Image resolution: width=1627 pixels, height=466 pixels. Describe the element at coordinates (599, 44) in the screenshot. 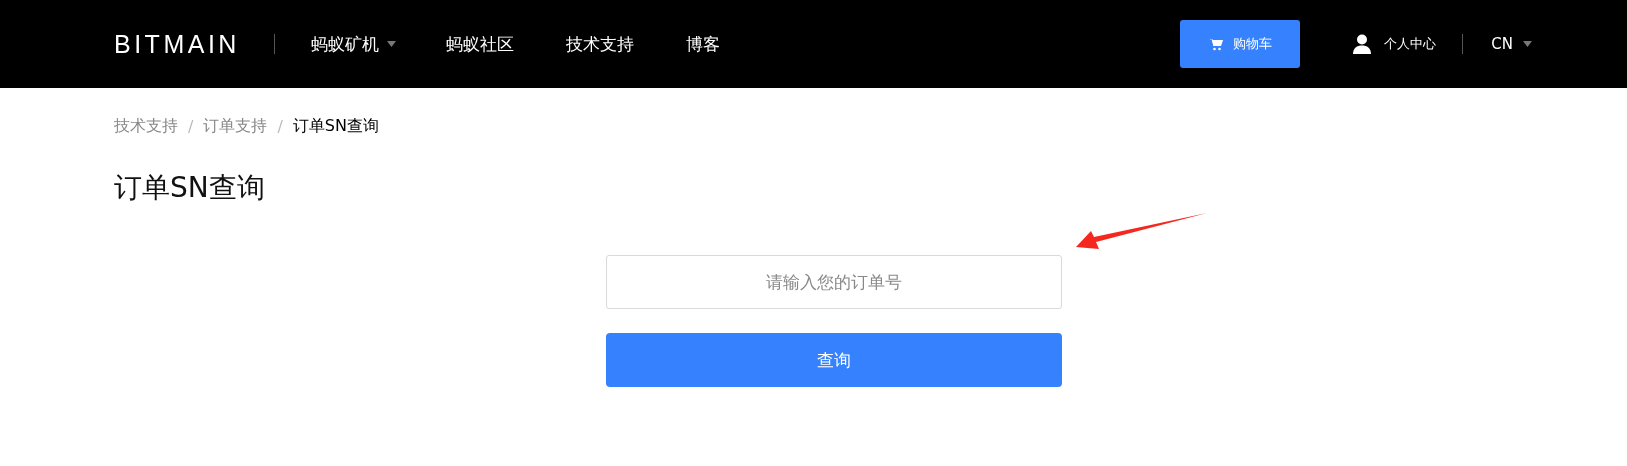

I see `nav-link: 技术支持` at that location.